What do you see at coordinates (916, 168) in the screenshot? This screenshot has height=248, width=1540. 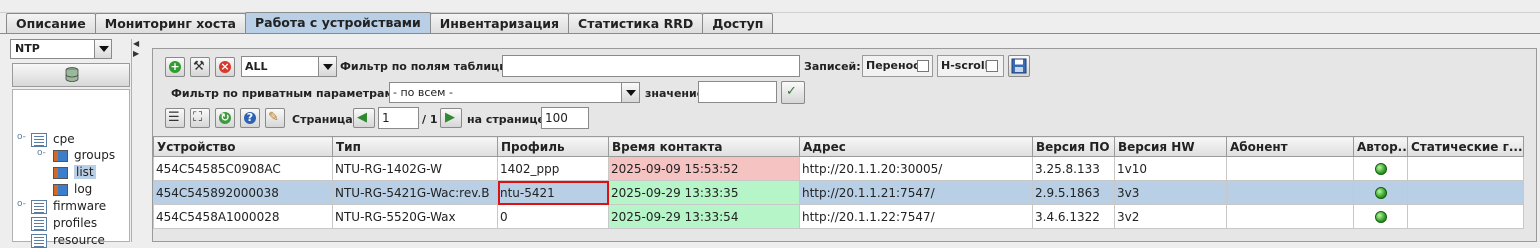 I see `cell-address: http://20.1.1.20:30005/` at bounding box center [916, 168].